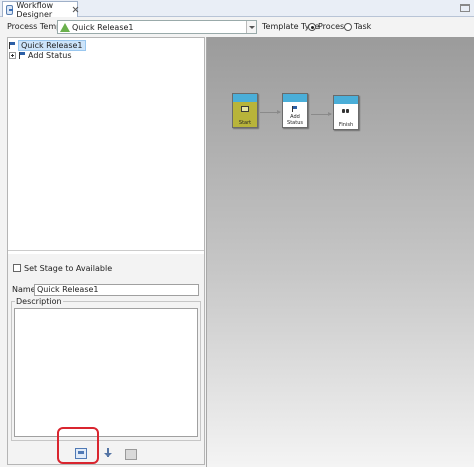 This screenshot has height=467, width=474. What do you see at coordinates (35, 9) in the screenshot?
I see `tab-title: Workflow Designer` at bounding box center [35, 9].